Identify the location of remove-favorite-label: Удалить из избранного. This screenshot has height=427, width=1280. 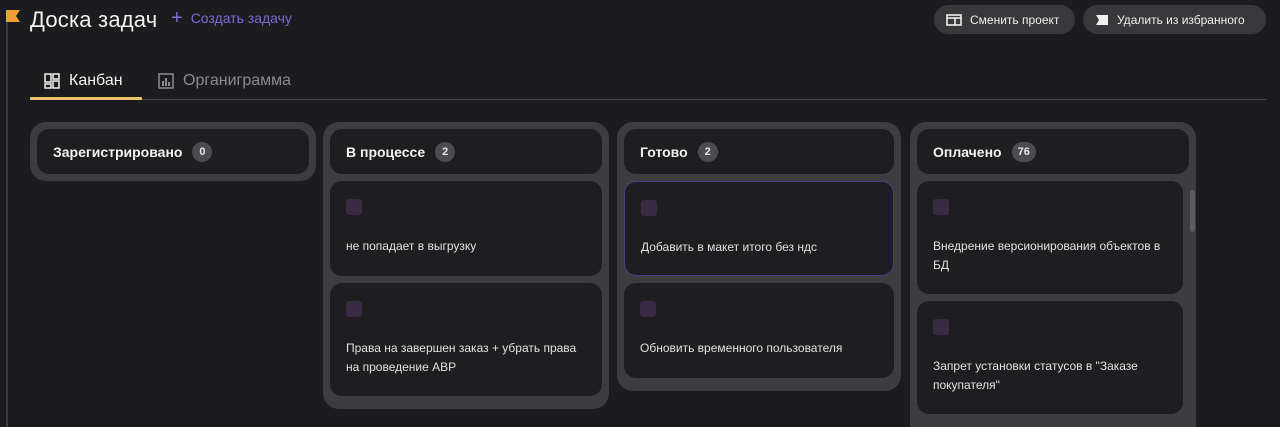
(1181, 19).